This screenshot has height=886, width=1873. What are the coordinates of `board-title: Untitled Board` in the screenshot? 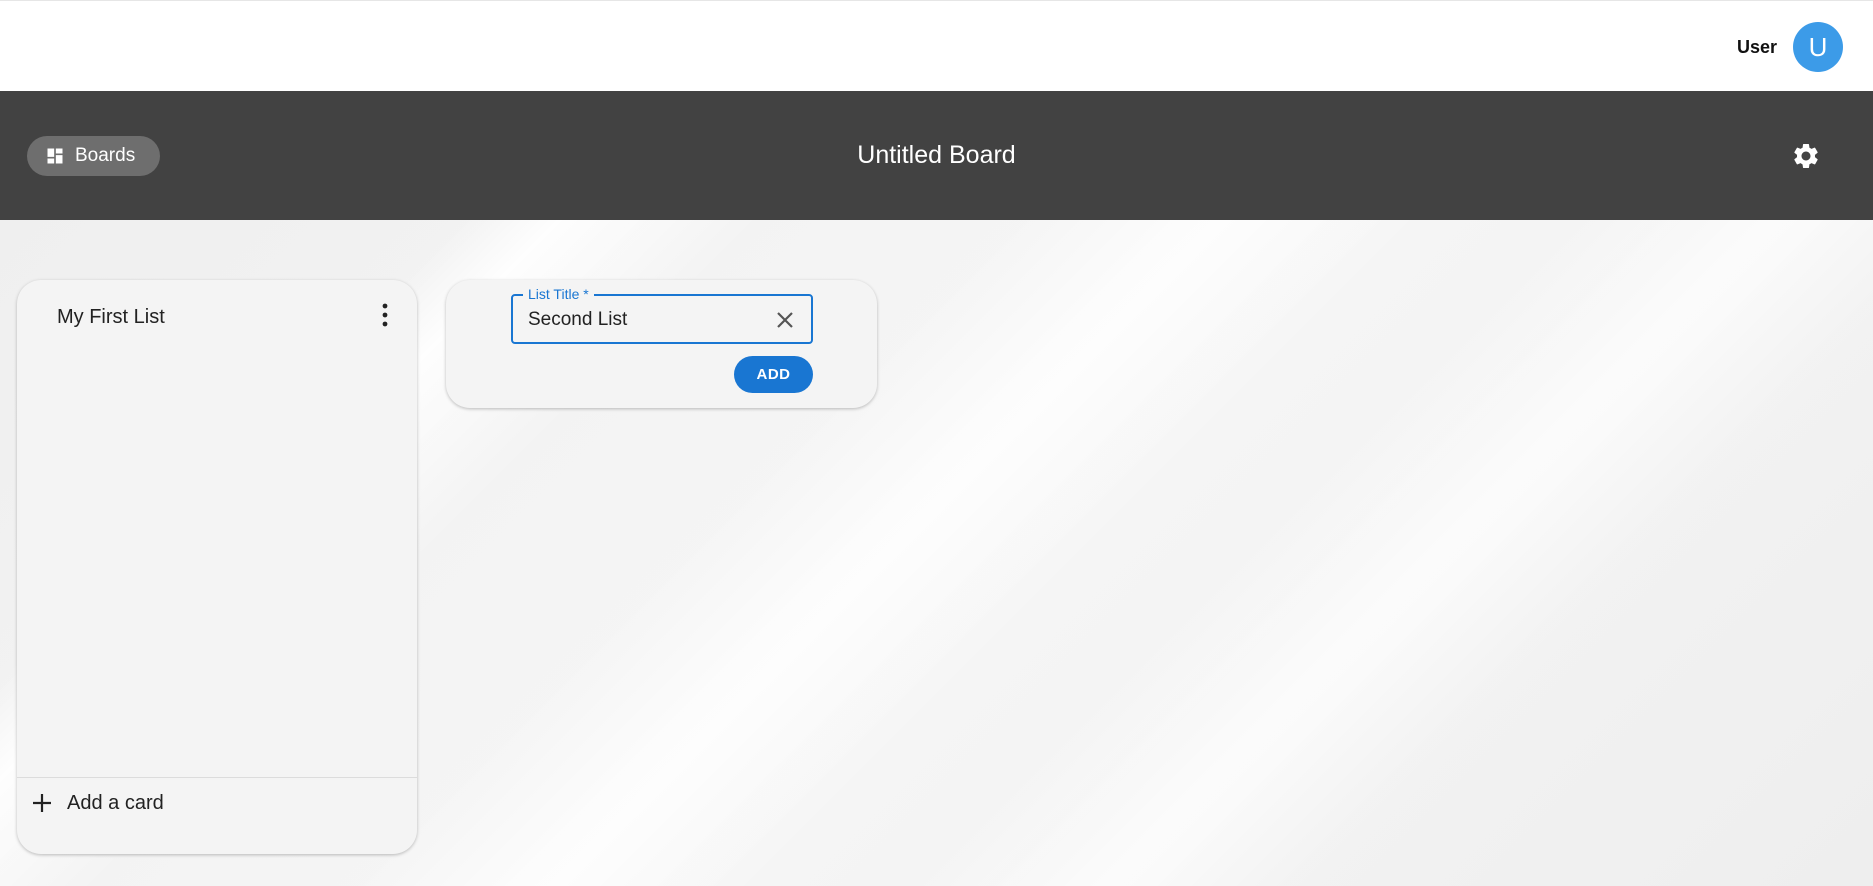 It's located at (936, 155).